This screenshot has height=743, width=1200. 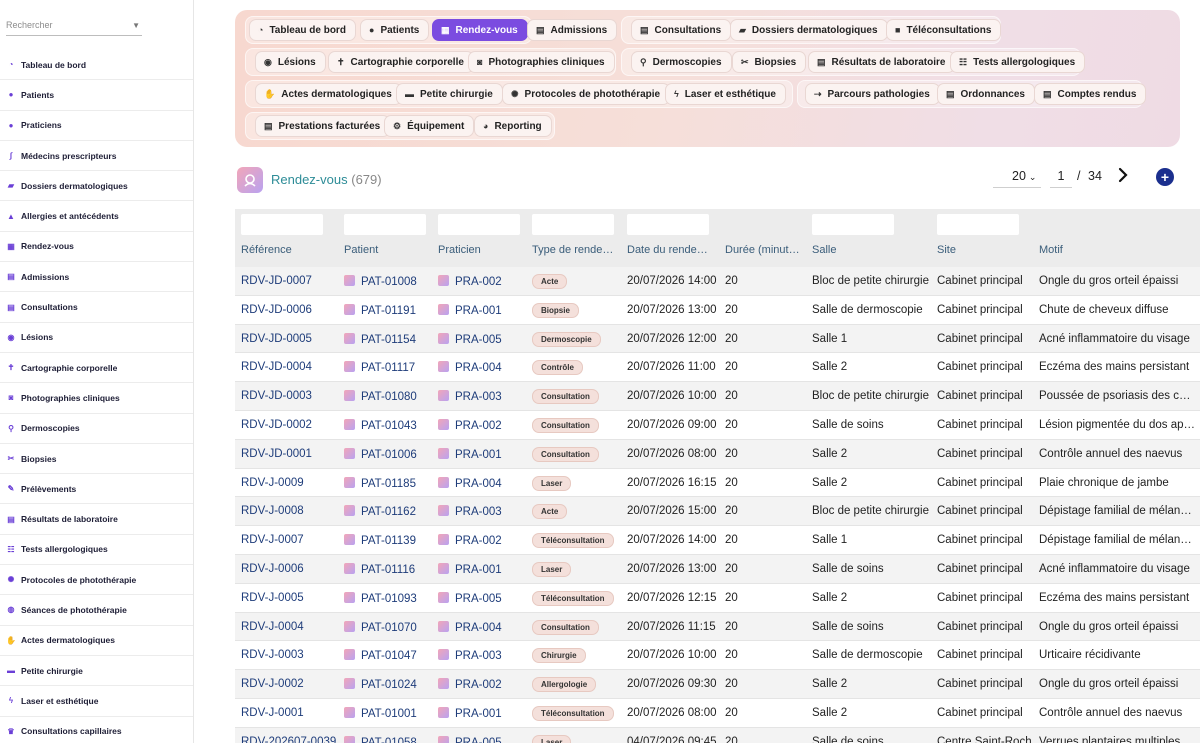 I want to click on sidebar-item-8: ▤ Consultations, so click(x=96, y=307).